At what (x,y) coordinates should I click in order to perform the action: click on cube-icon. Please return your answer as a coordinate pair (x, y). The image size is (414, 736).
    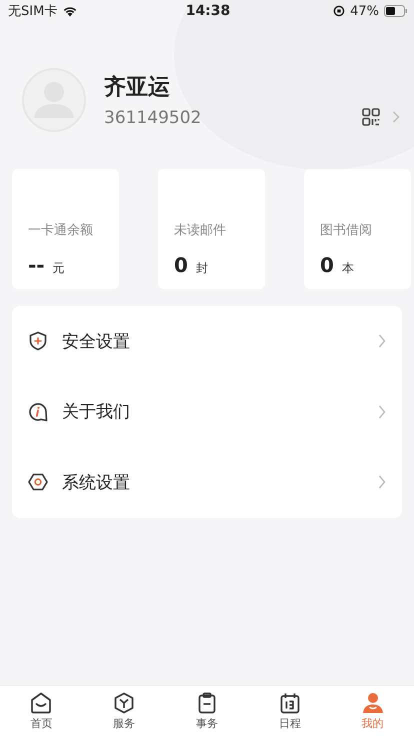
    Looking at the image, I should click on (124, 703).